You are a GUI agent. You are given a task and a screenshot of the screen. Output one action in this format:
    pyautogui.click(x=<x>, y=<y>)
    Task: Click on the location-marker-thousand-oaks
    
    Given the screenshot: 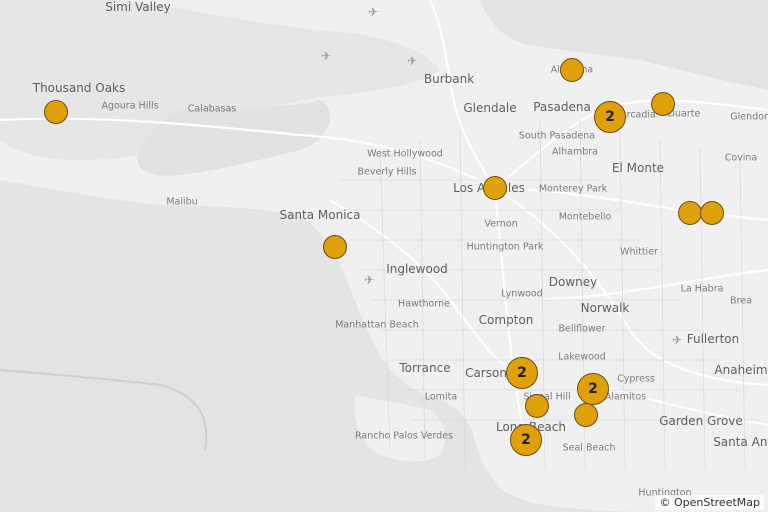 What is the action you would take?
    pyautogui.click(x=56, y=112)
    